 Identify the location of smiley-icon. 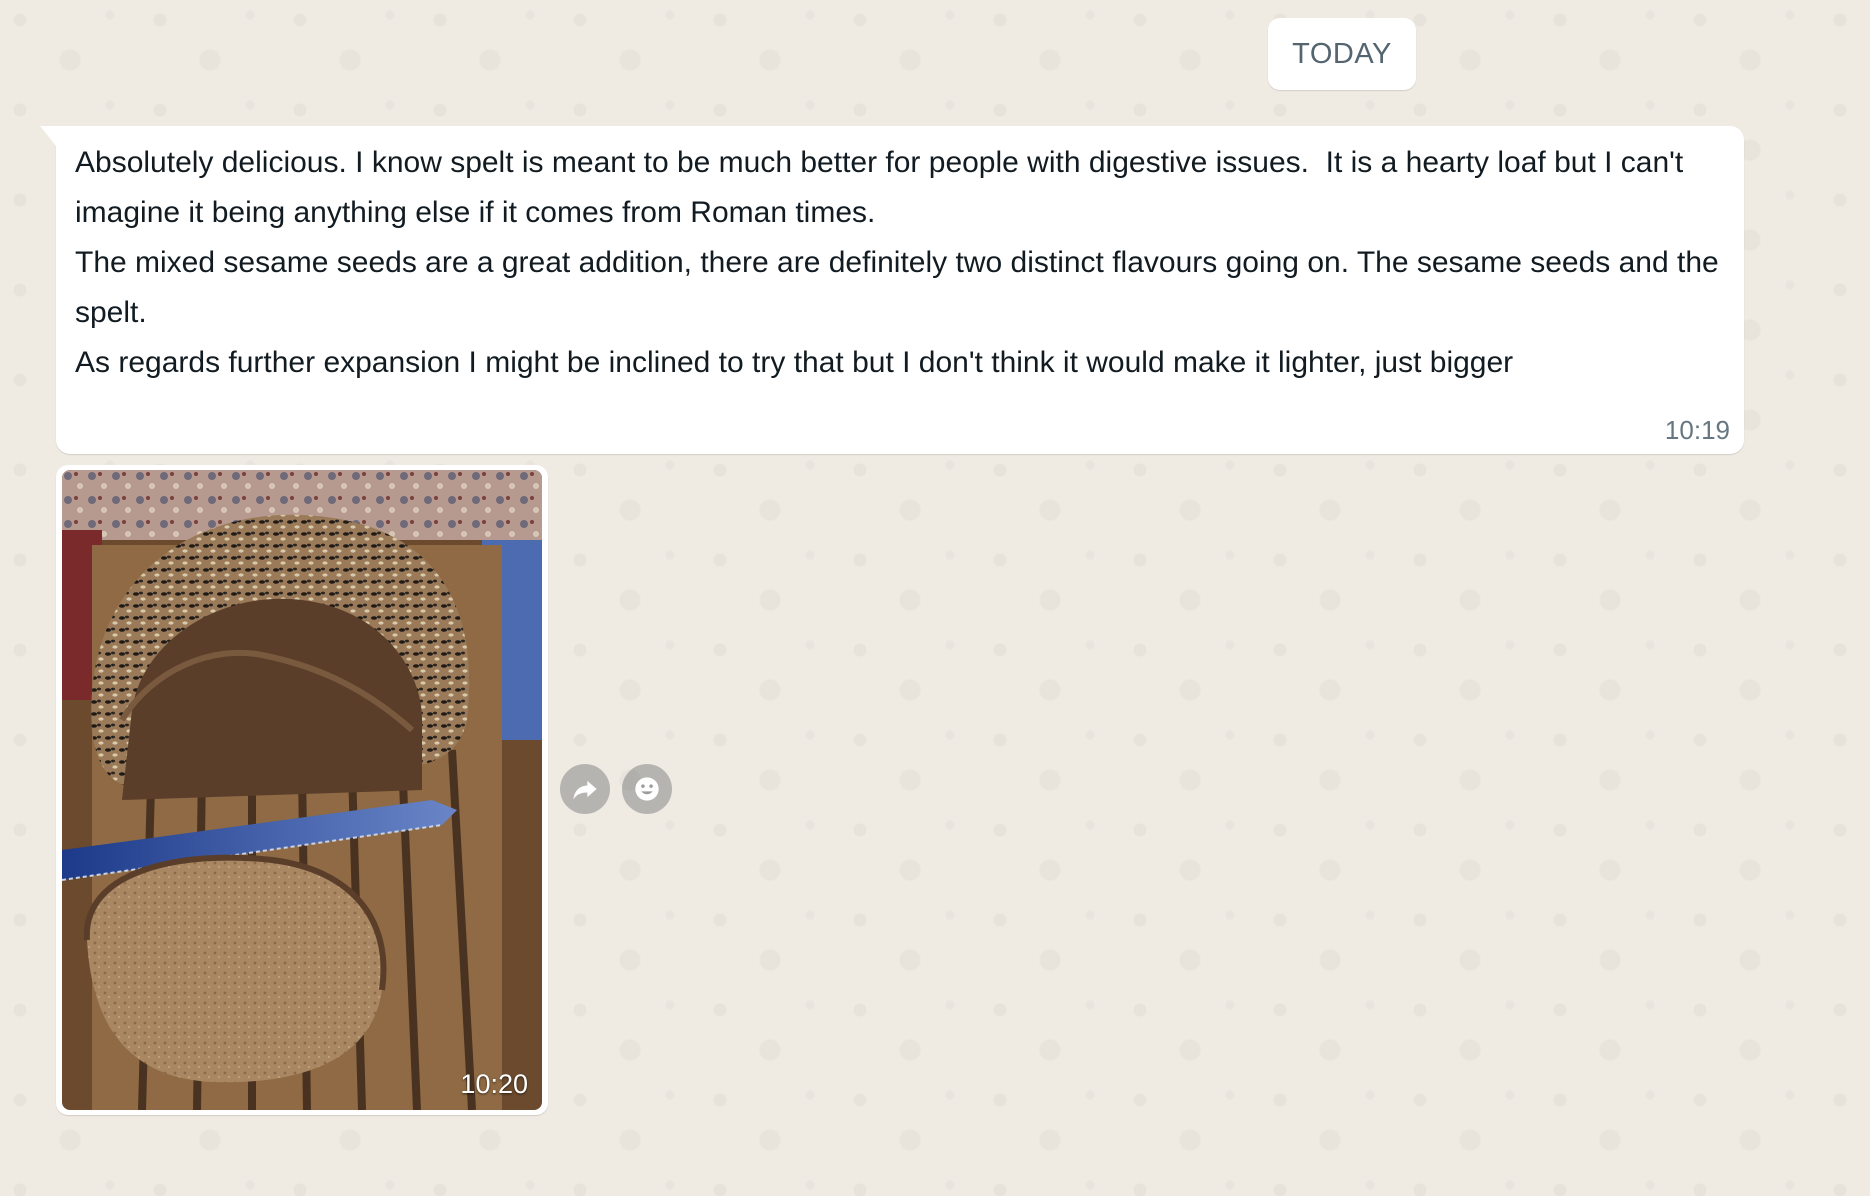
(647, 789).